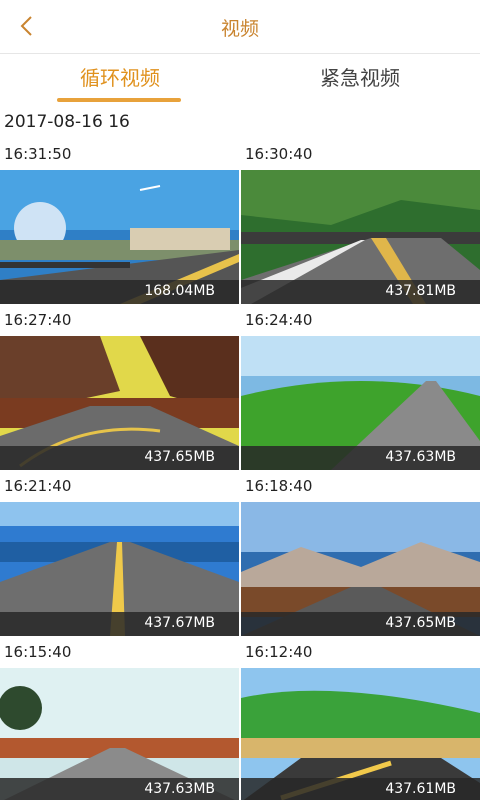 This screenshot has height=800, width=480. Describe the element at coordinates (360, 789) in the screenshot. I see `video-size-bar: 437.61MB` at that location.